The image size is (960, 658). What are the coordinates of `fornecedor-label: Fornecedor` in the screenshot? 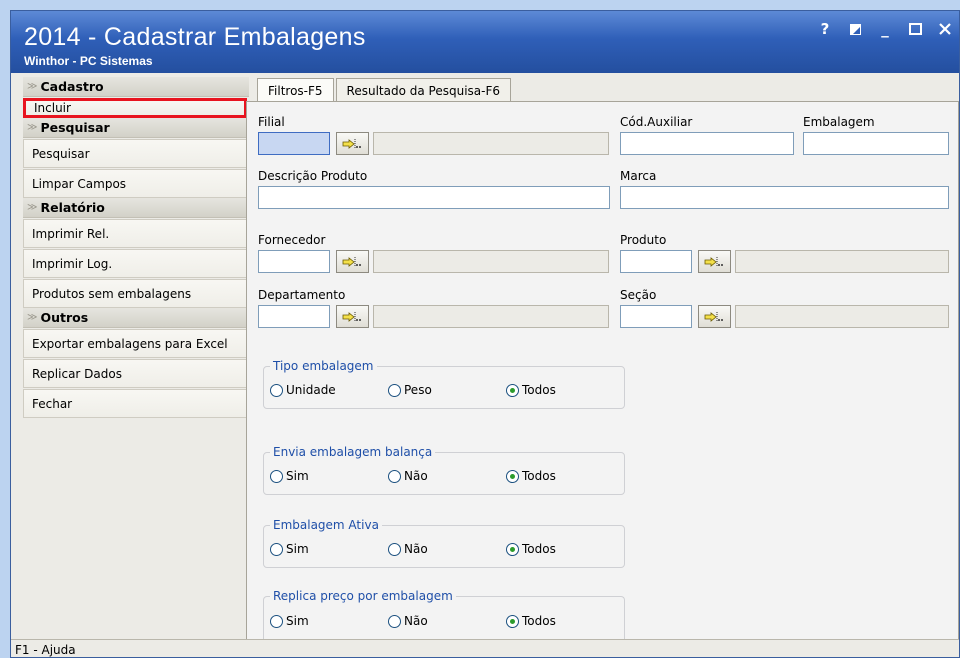 It's located at (292, 240).